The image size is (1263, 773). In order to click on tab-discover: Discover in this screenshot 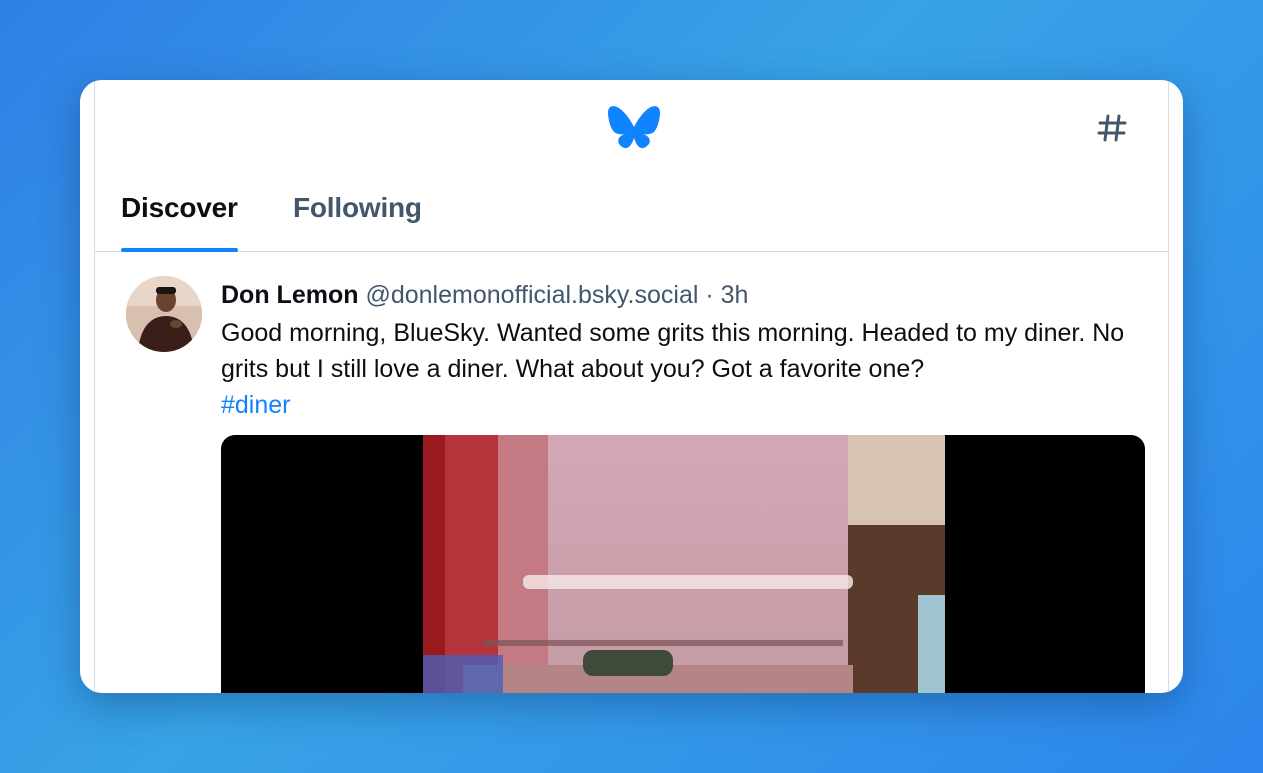, I will do `click(179, 216)`.